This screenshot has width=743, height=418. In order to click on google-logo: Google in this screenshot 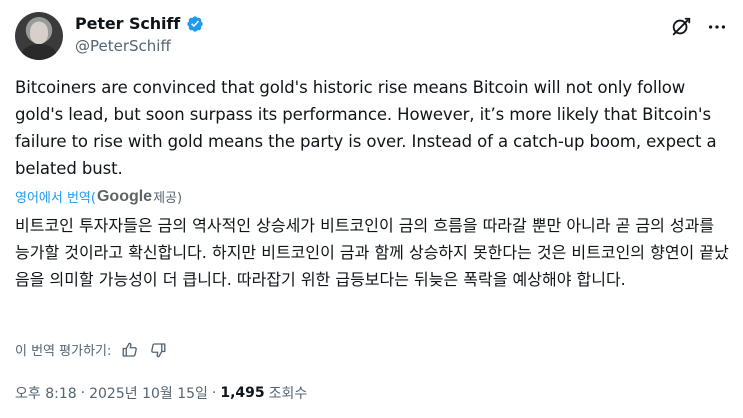, I will do `click(124, 196)`.